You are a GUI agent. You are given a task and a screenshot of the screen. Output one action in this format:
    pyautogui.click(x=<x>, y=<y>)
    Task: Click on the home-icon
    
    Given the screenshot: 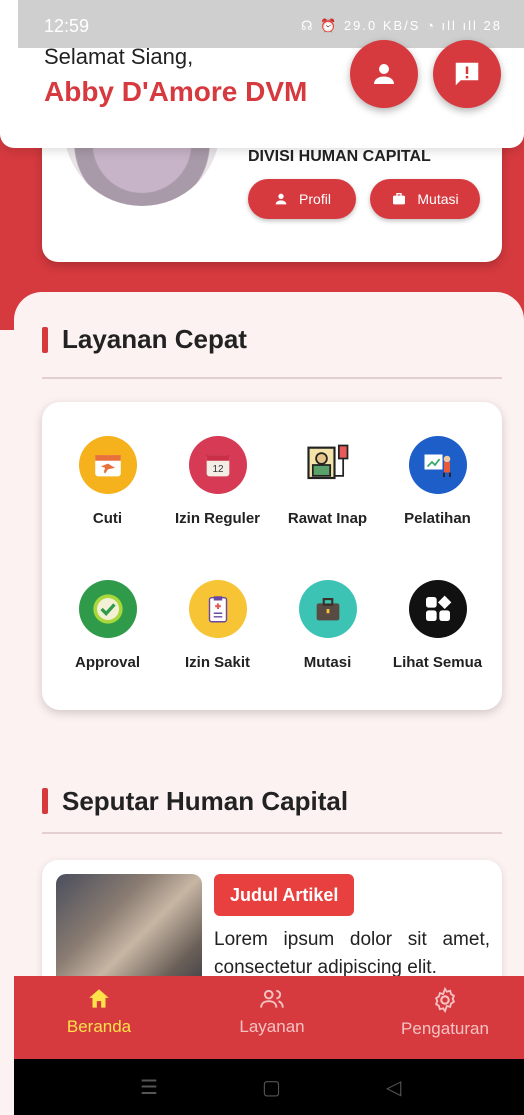 What is the action you would take?
    pyautogui.click(x=99, y=998)
    